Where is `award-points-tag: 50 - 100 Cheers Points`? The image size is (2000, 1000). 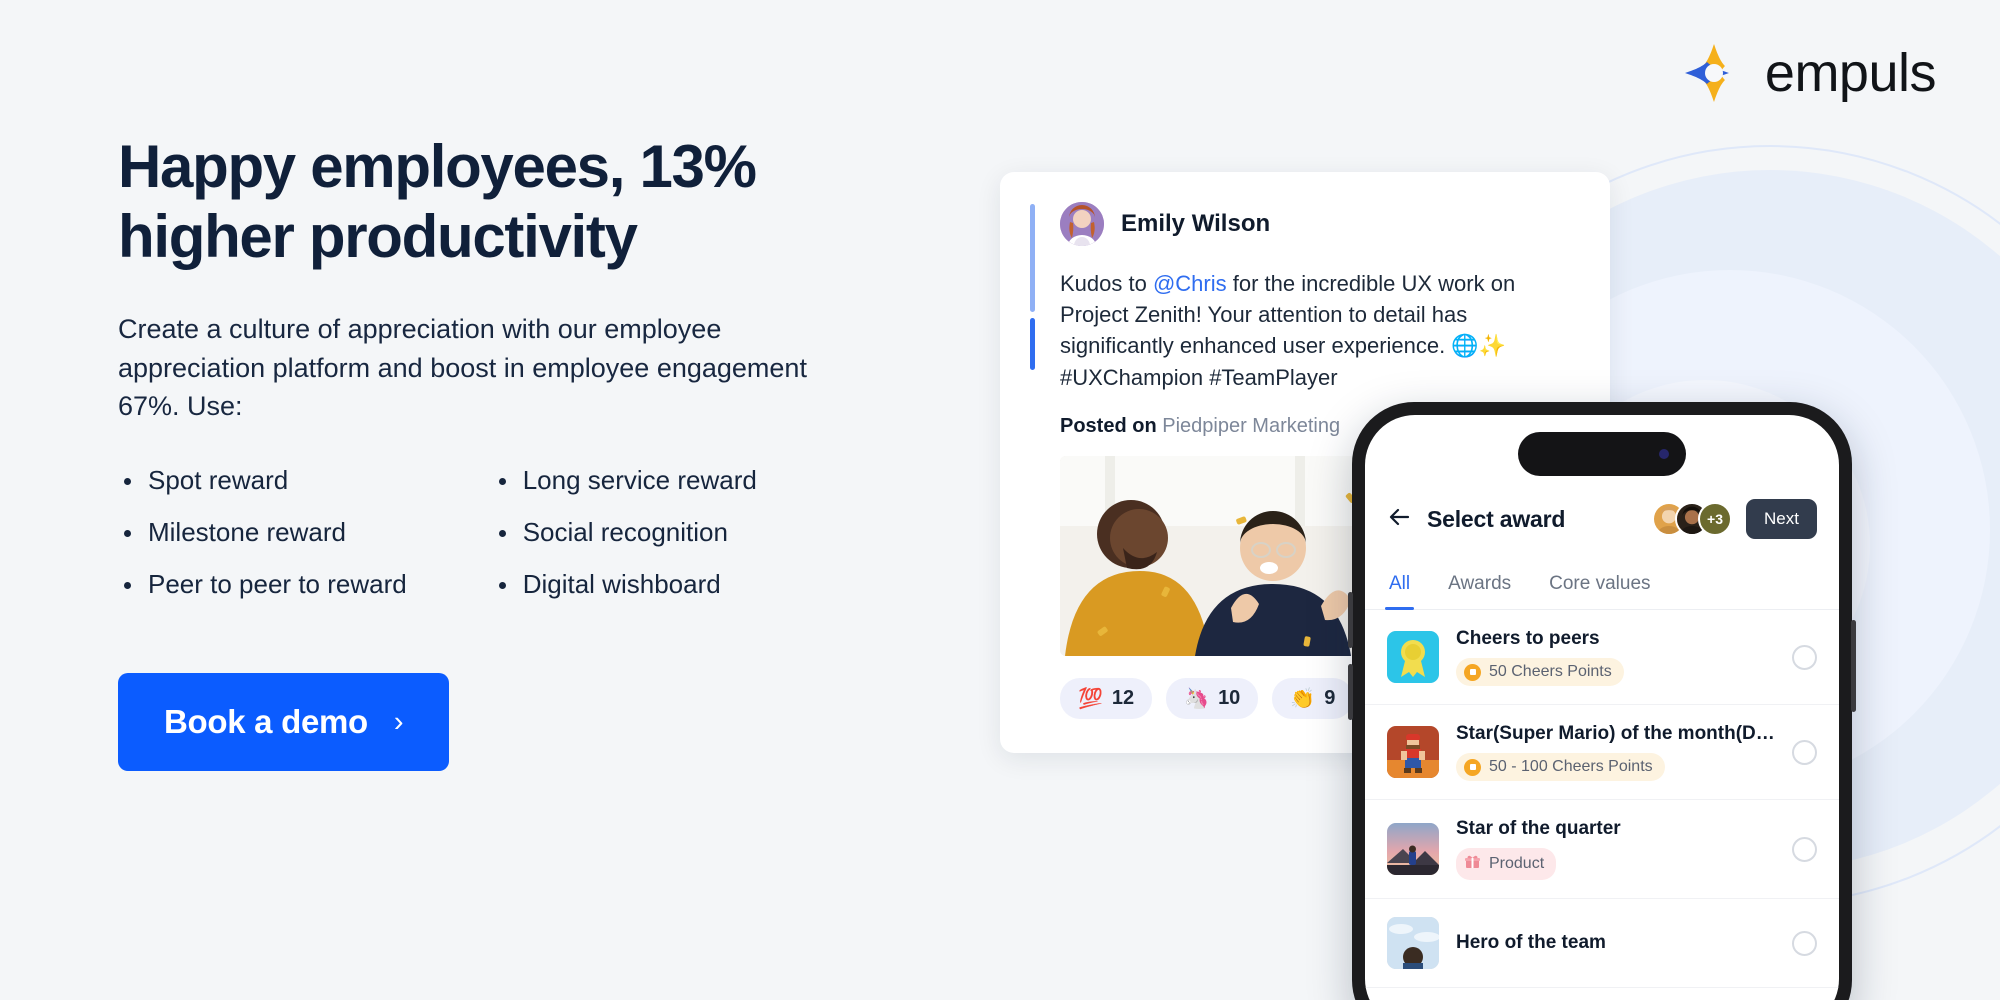 award-points-tag: 50 - 100 Cheers Points is located at coordinates (1560, 767).